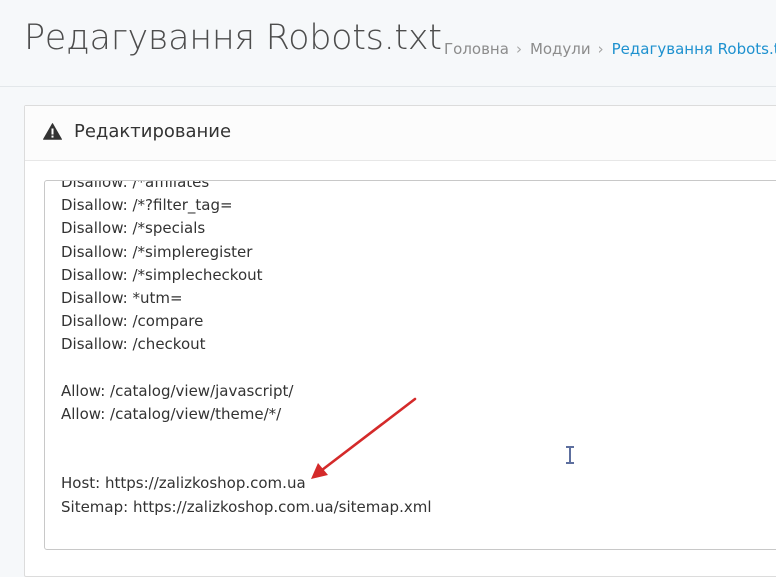 The image size is (776, 577). I want to click on editor-line: Disallow: /*simplecheckout, so click(162, 274).